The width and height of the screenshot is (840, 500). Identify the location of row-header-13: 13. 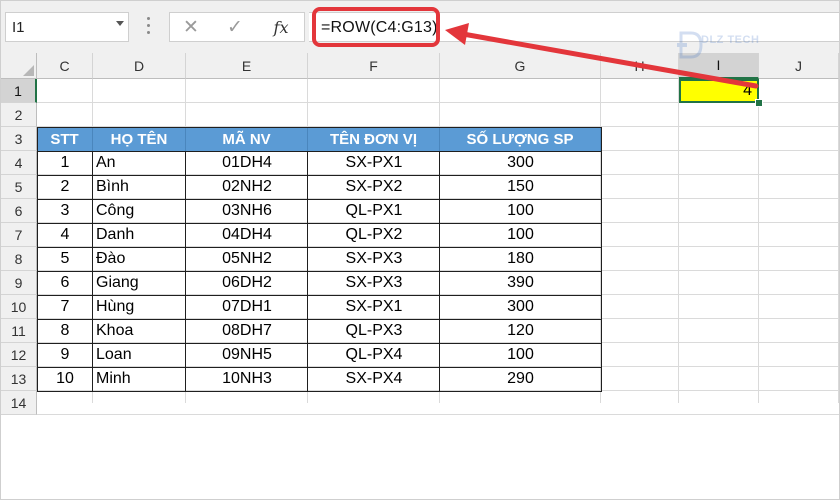
(19, 379).